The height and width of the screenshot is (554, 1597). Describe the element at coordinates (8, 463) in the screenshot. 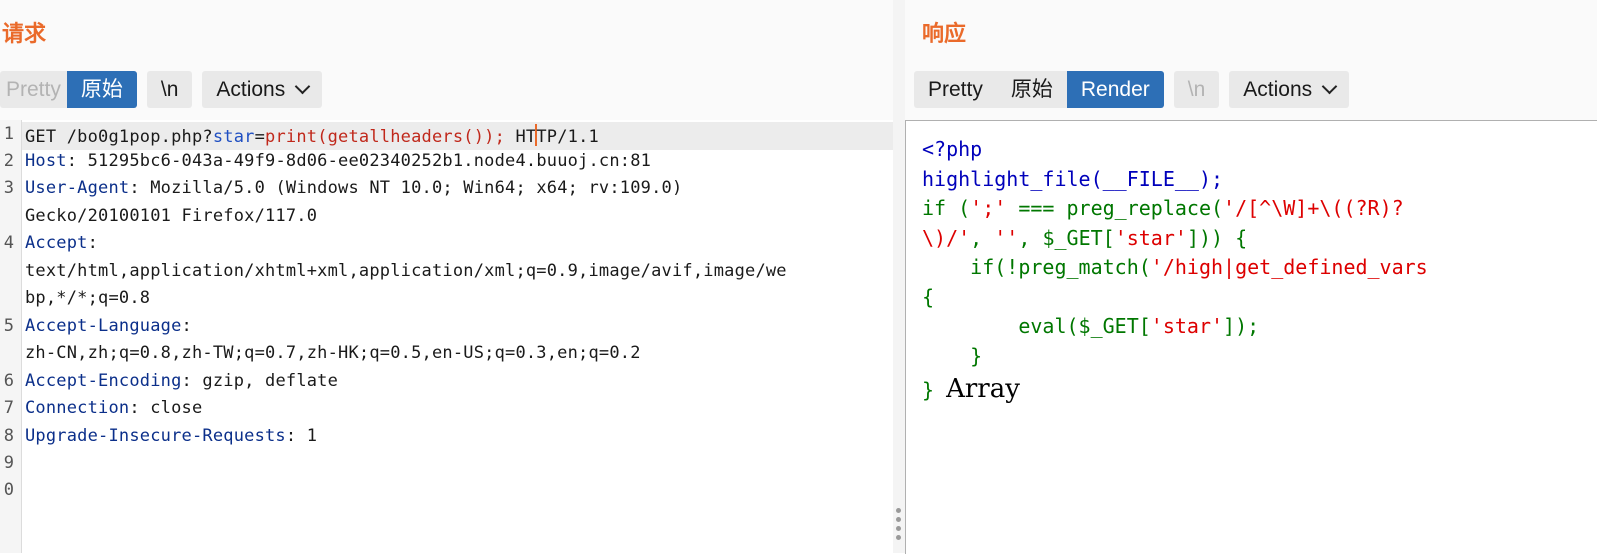

I see `line-number: 9` at that location.